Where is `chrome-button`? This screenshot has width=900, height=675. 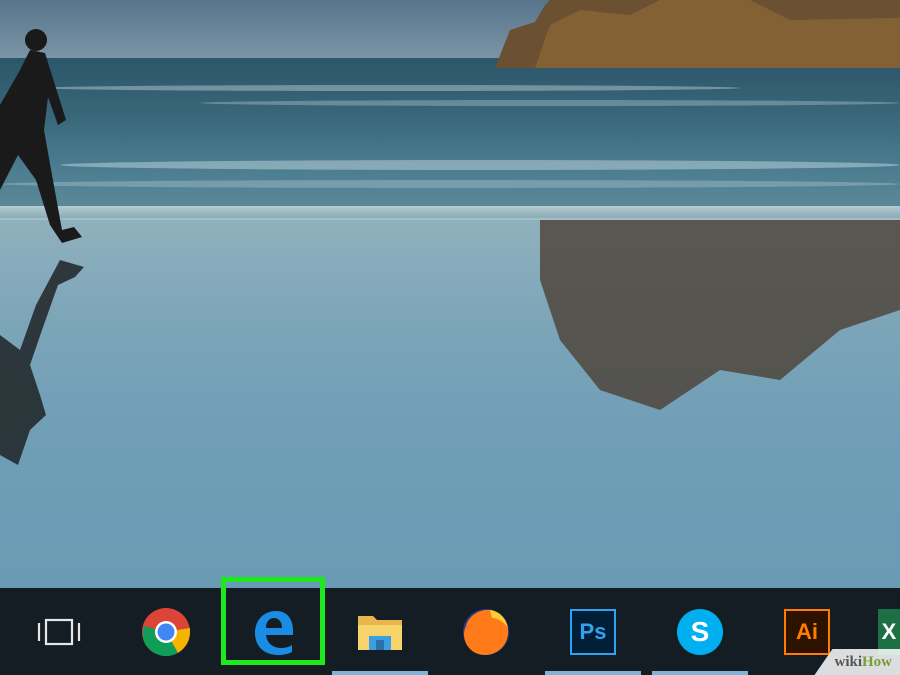
chrome-button is located at coordinates (166, 631).